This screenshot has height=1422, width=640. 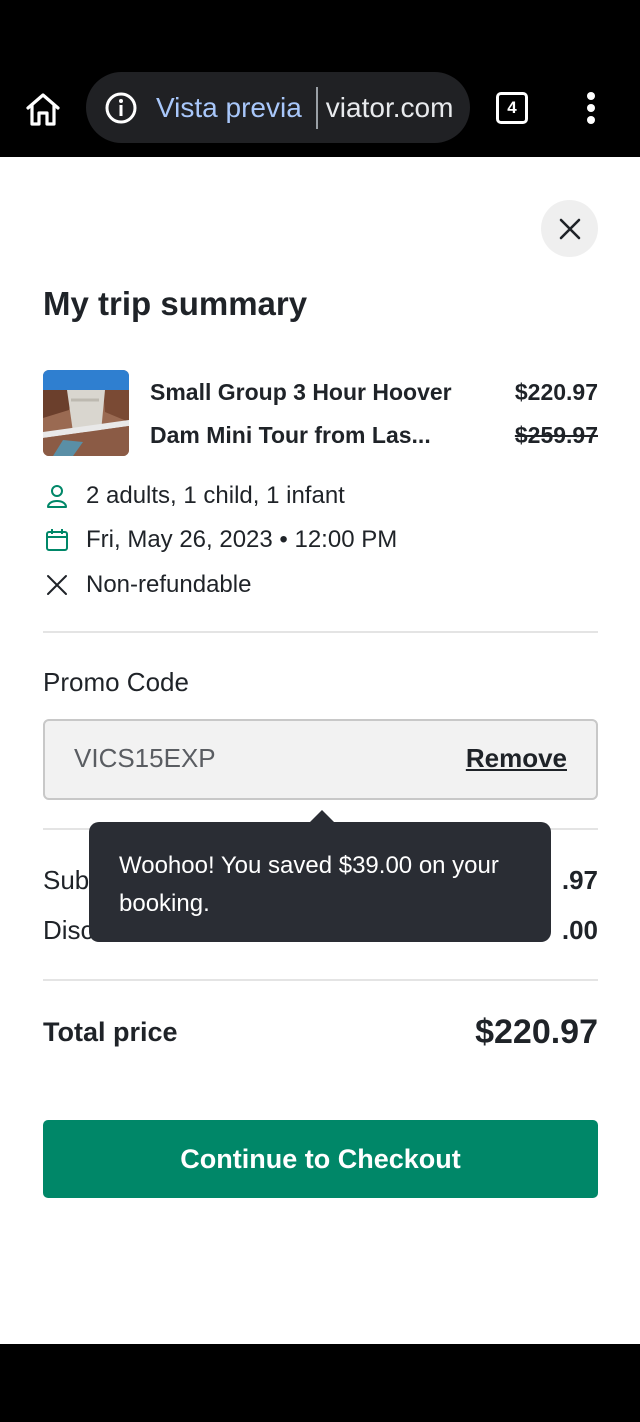 I want to click on page-title: My trip summary, so click(x=175, y=303).